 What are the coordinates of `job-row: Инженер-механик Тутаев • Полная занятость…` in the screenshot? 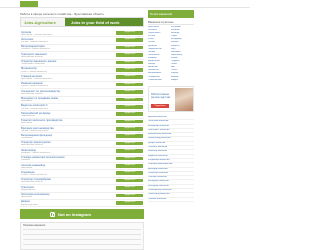 It's located at (82, 86).